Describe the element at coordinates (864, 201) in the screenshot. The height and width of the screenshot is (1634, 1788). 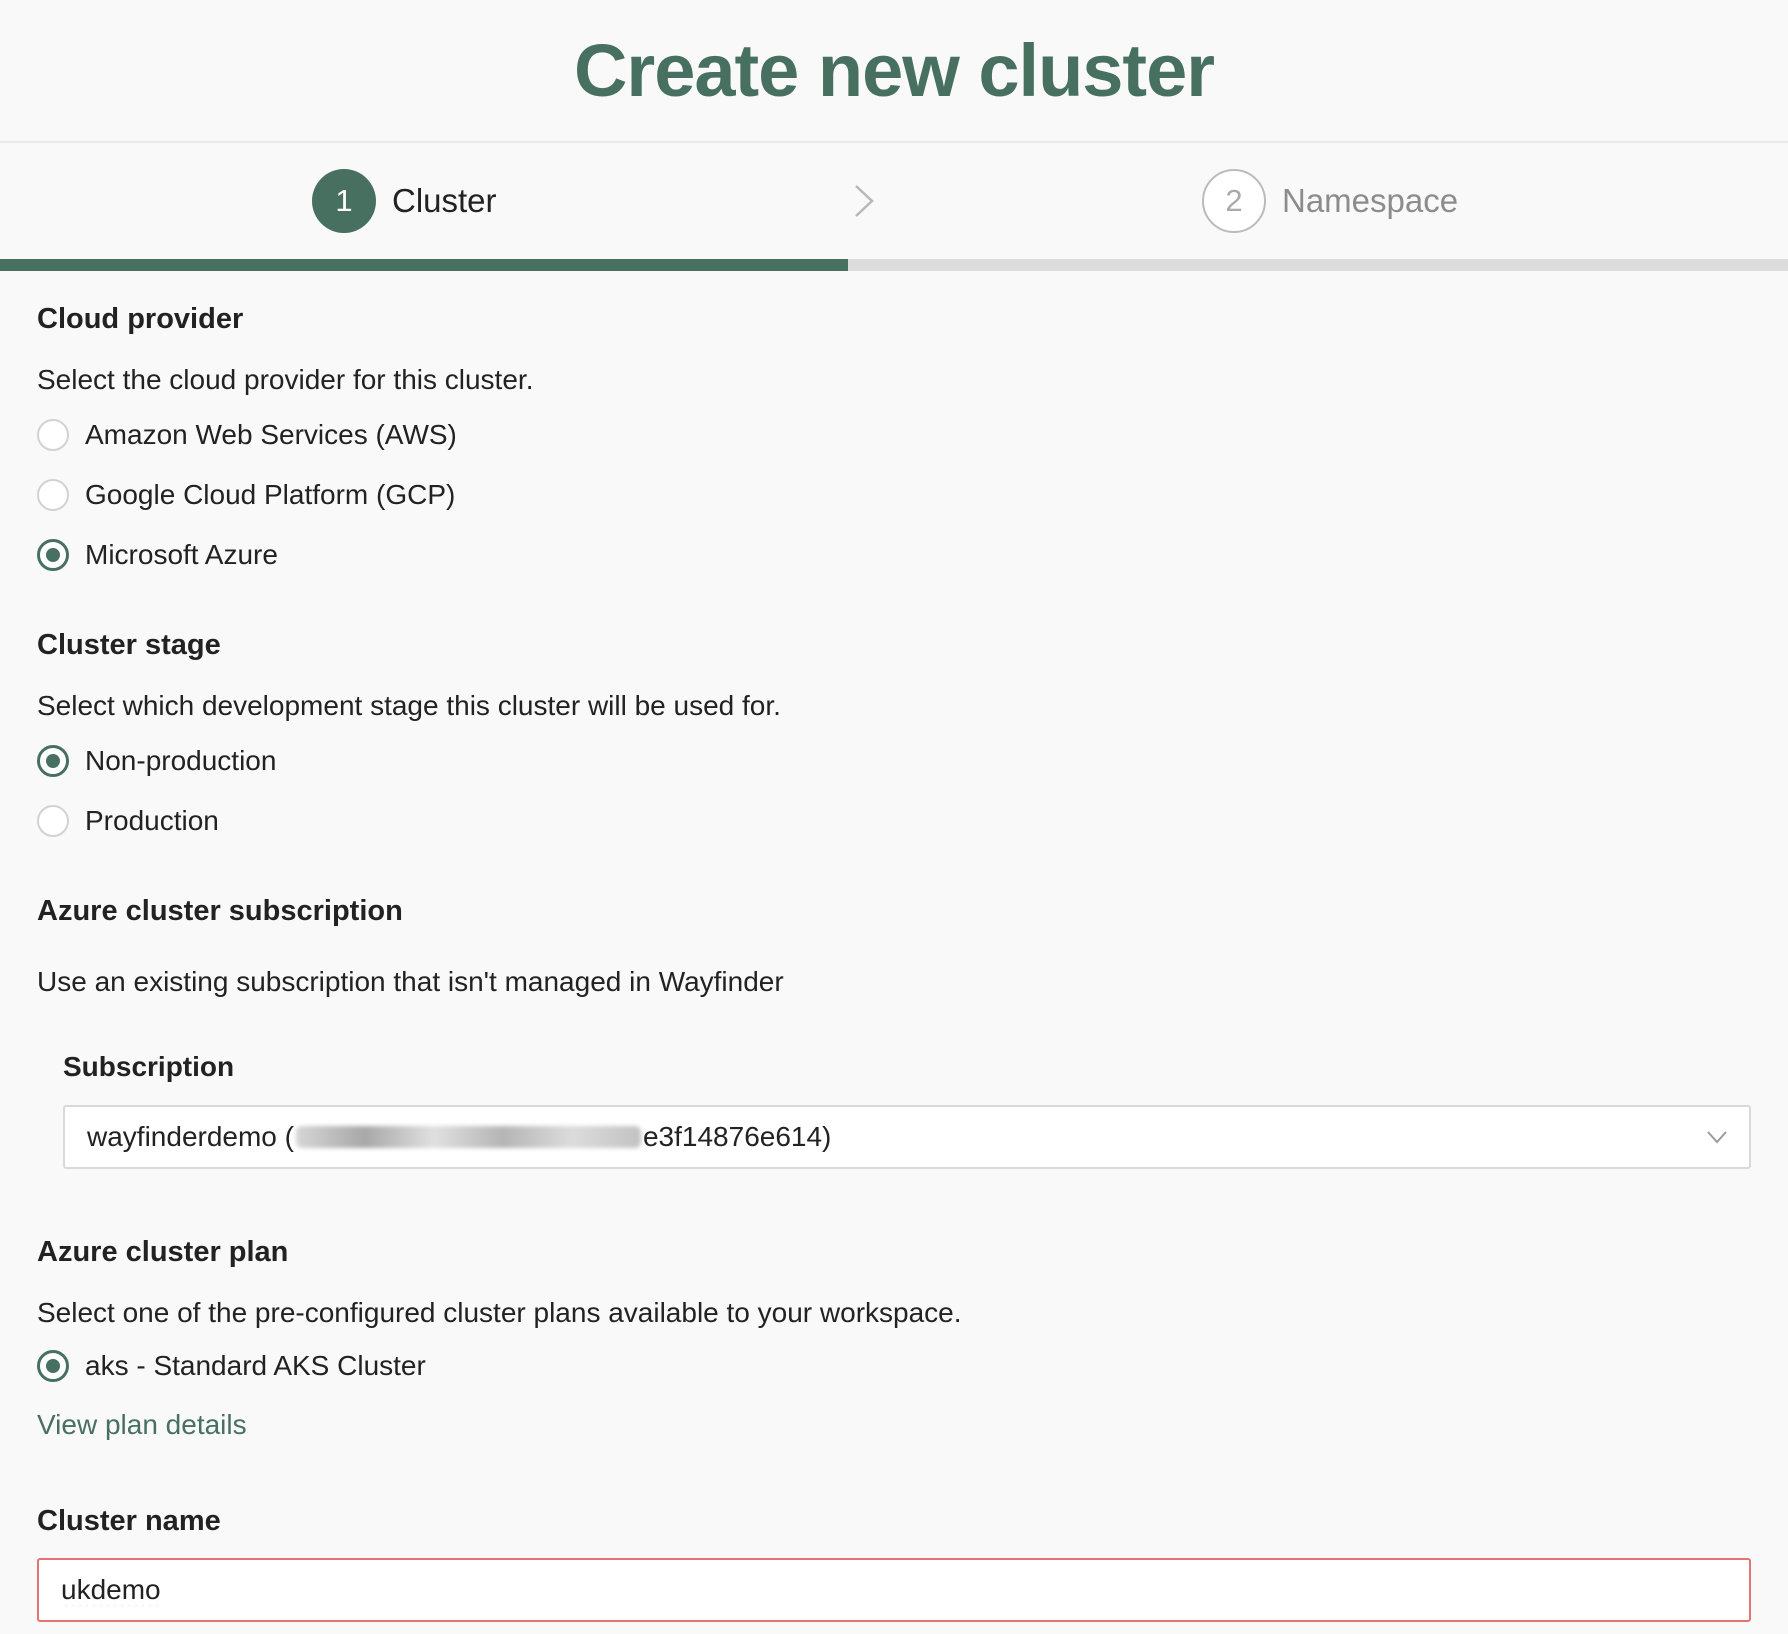
I see `chevron-right-icon` at that location.